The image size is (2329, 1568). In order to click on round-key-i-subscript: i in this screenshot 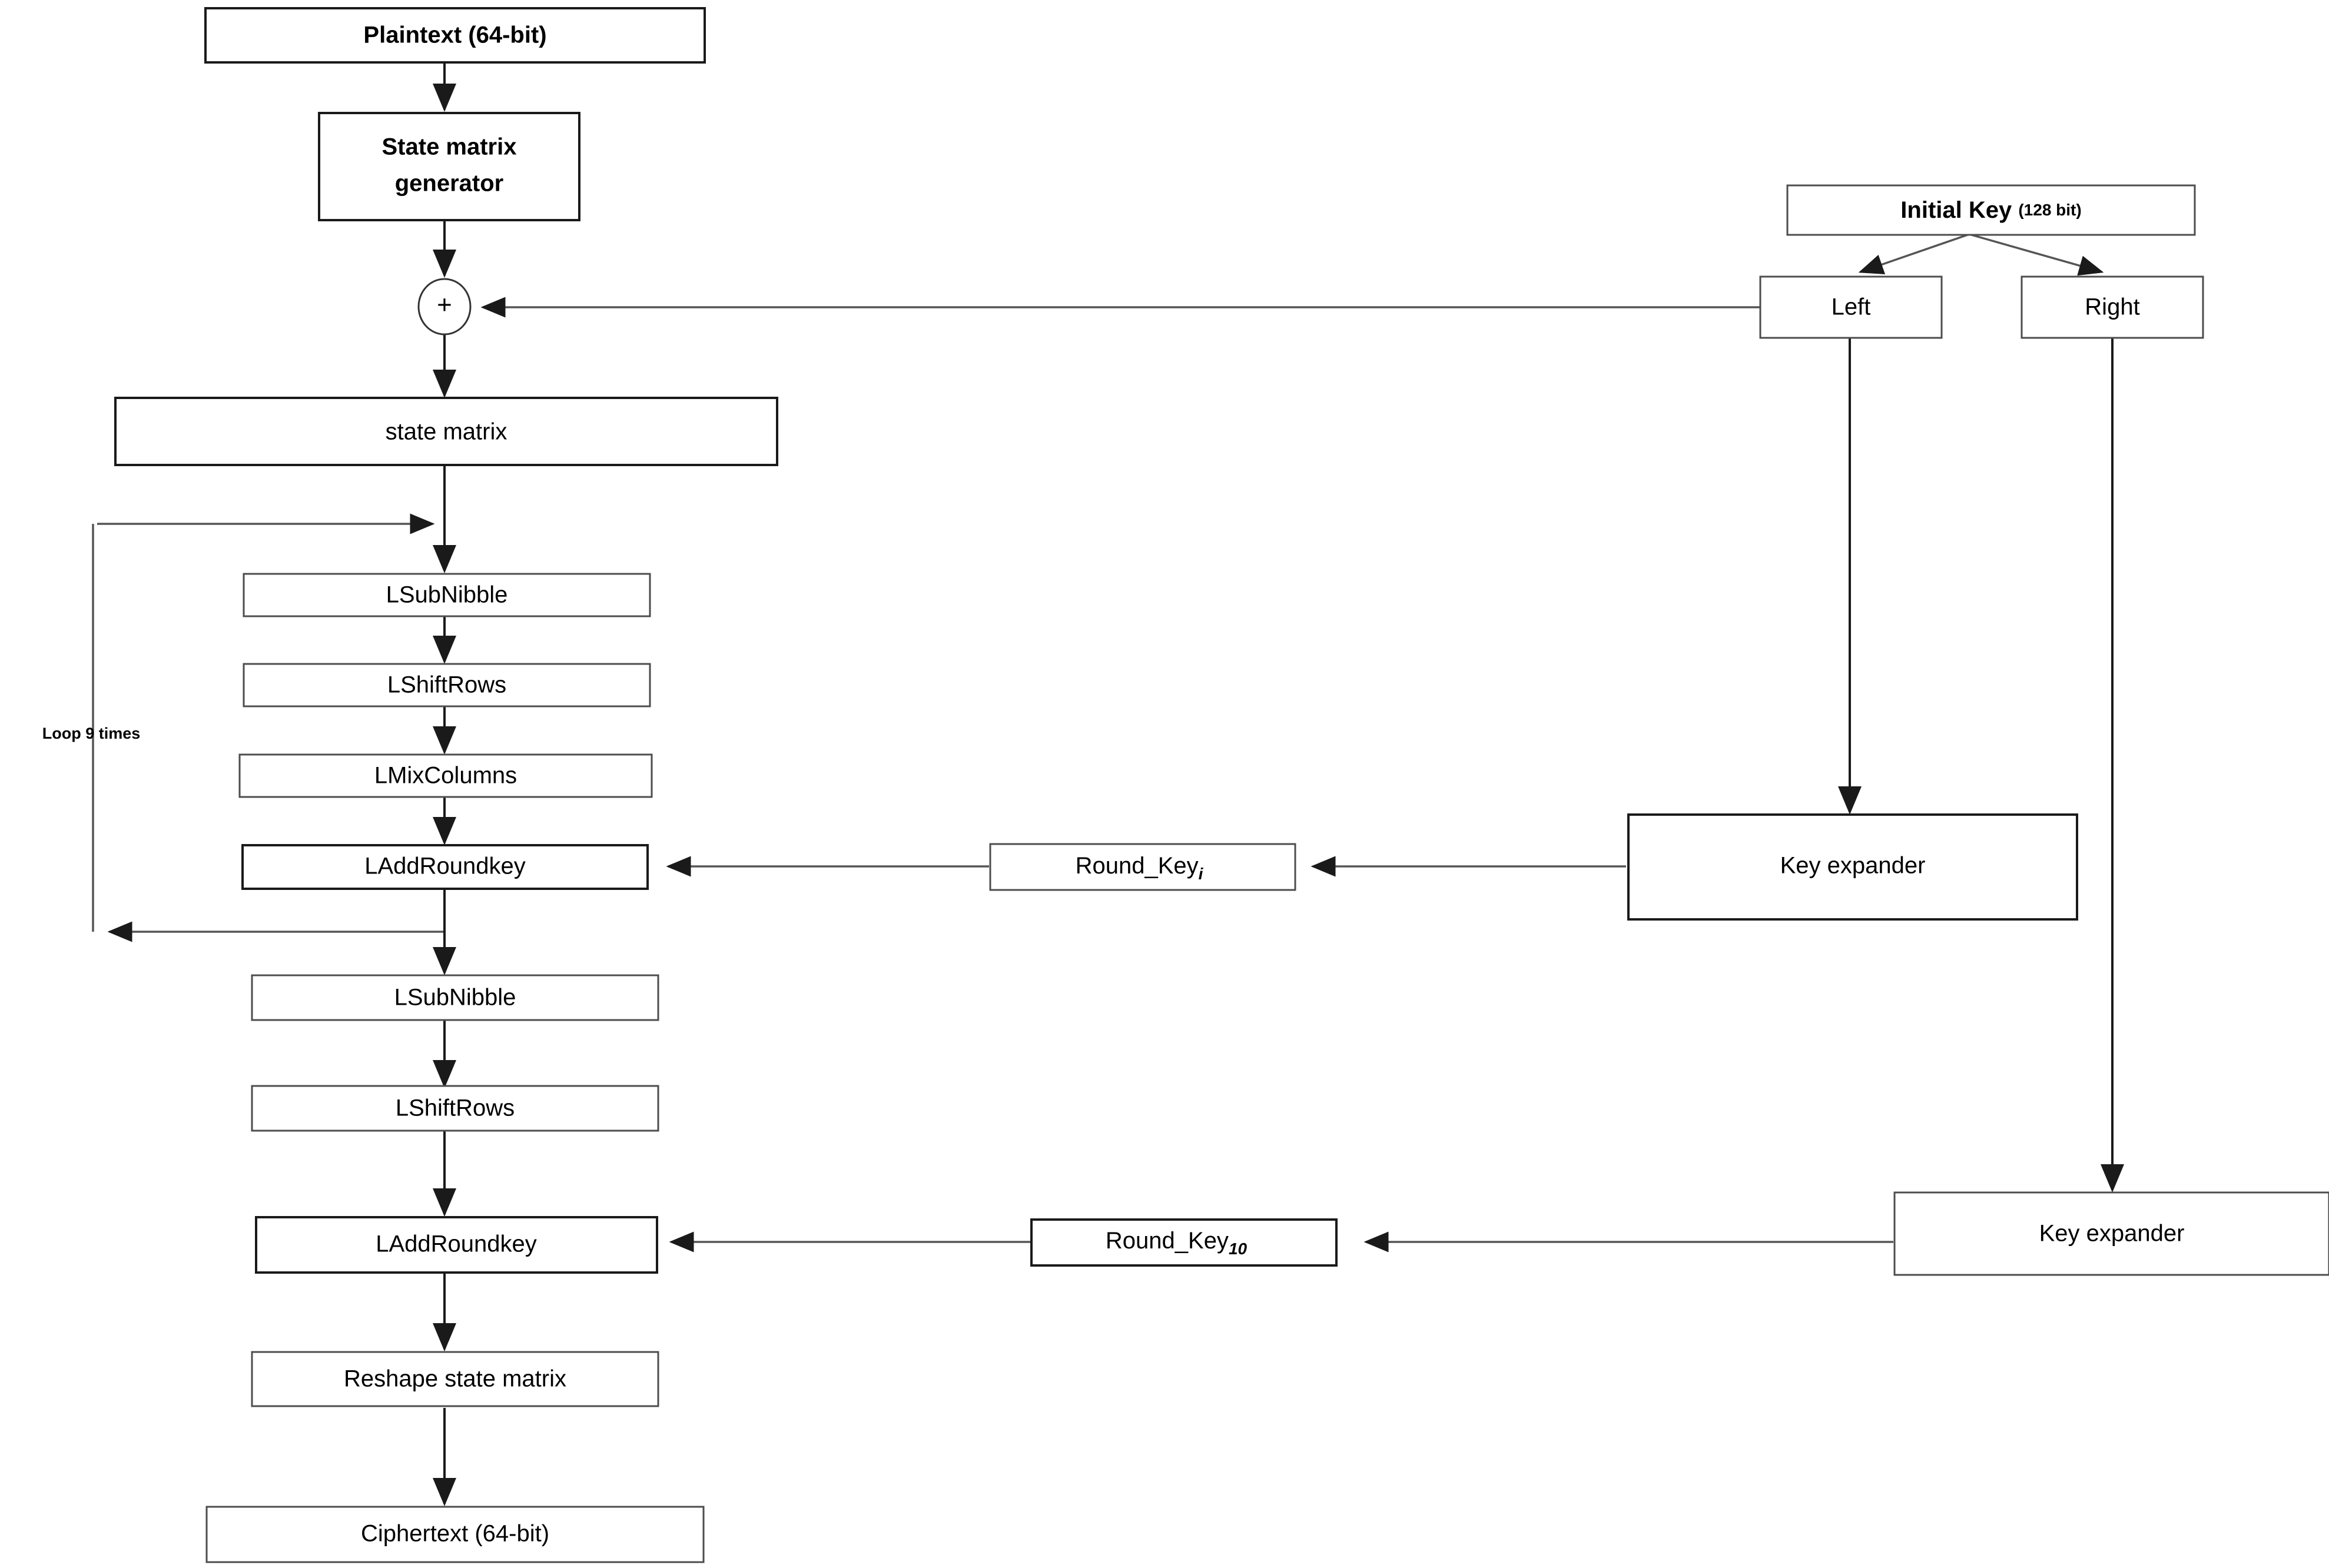, I will do `click(1201, 874)`.